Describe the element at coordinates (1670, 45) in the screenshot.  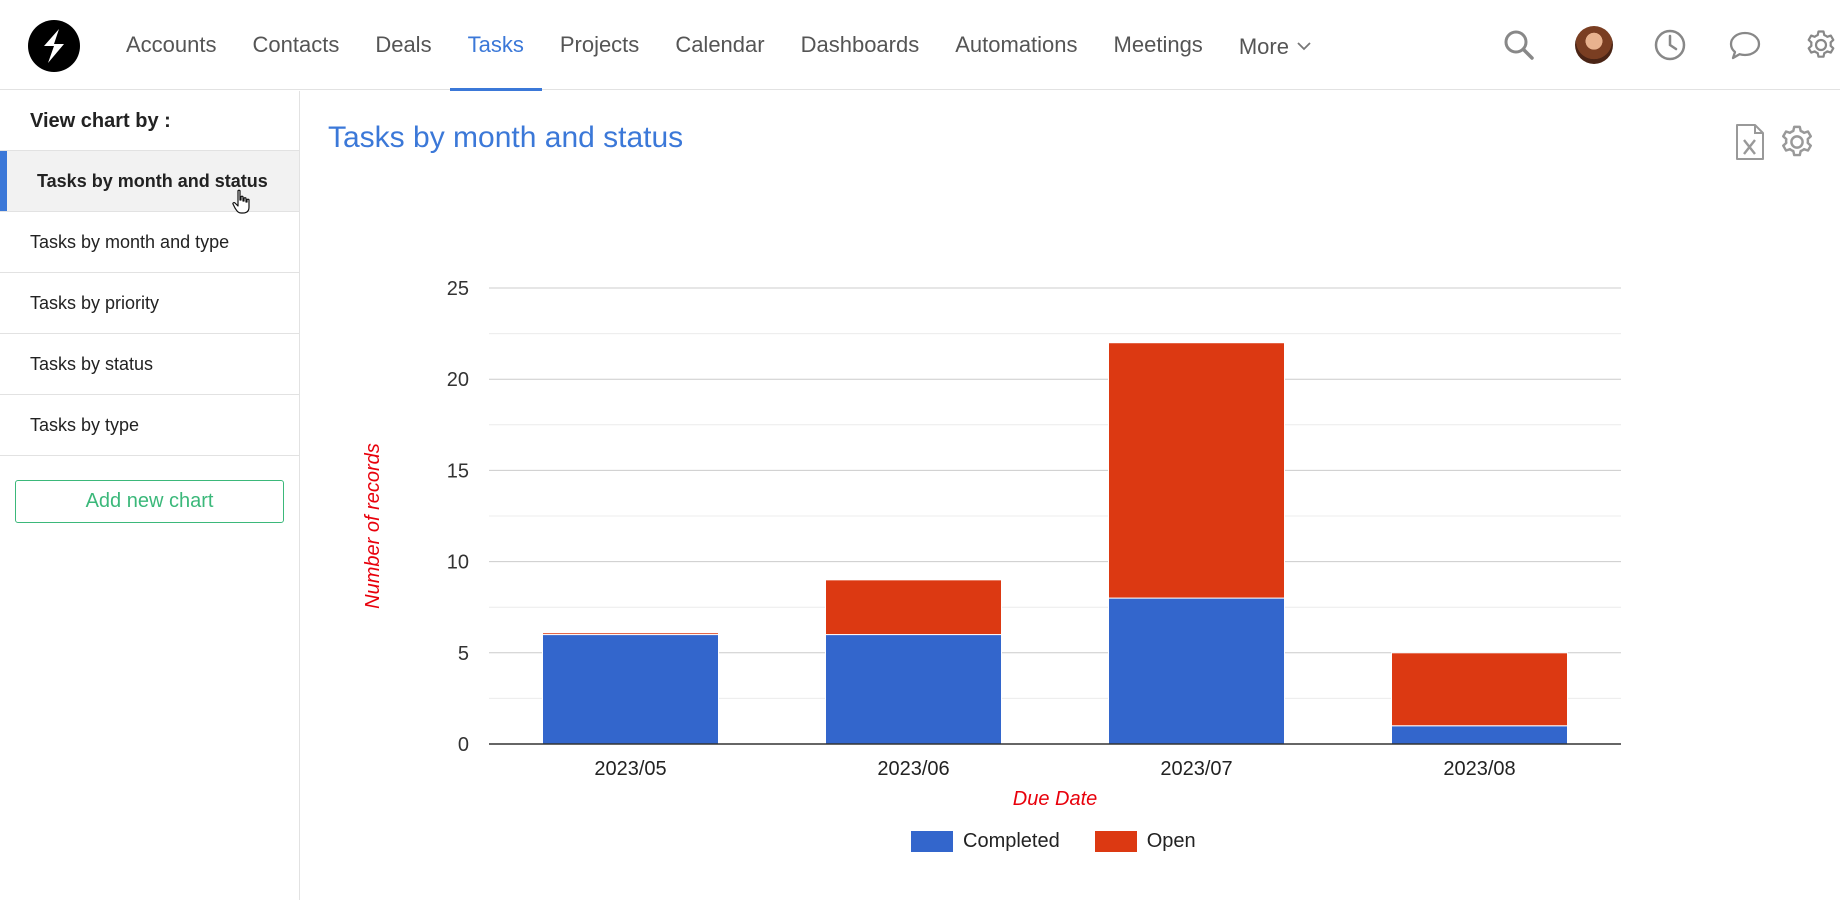
I see `clock-icon` at that location.